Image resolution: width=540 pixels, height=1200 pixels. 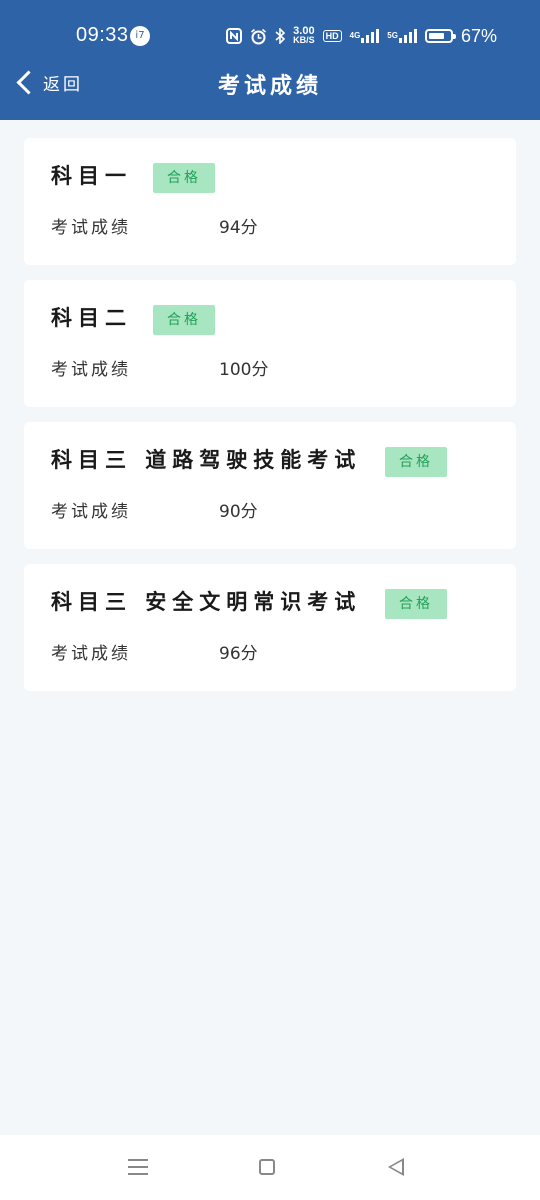 What do you see at coordinates (234, 36) in the screenshot?
I see `nfc-icon` at bounding box center [234, 36].